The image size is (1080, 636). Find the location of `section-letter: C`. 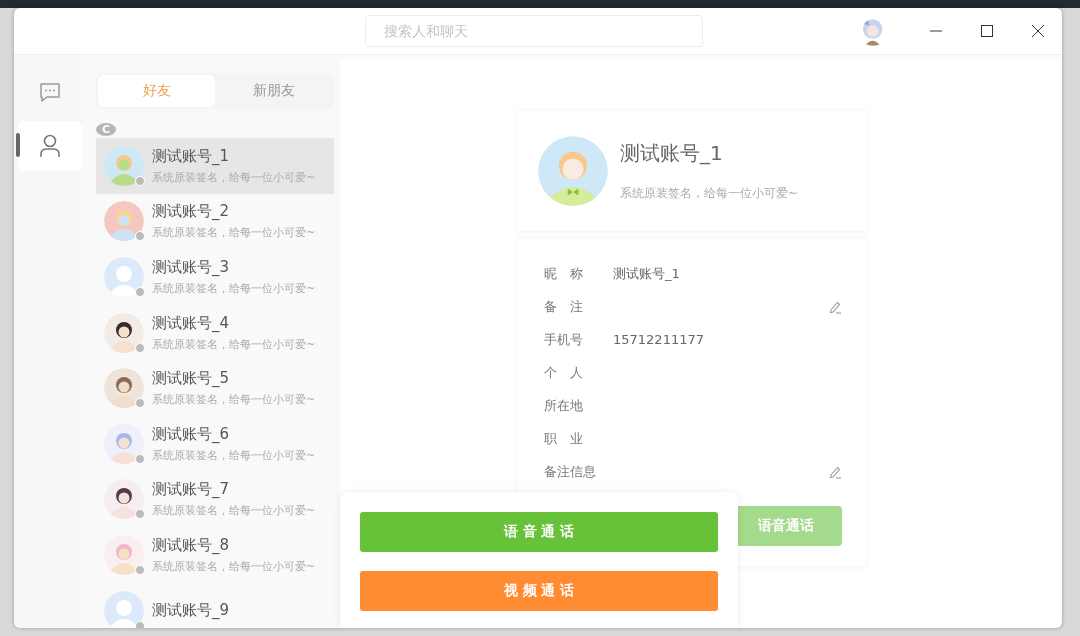

section-letter: C is located at coordinates (106, 129).